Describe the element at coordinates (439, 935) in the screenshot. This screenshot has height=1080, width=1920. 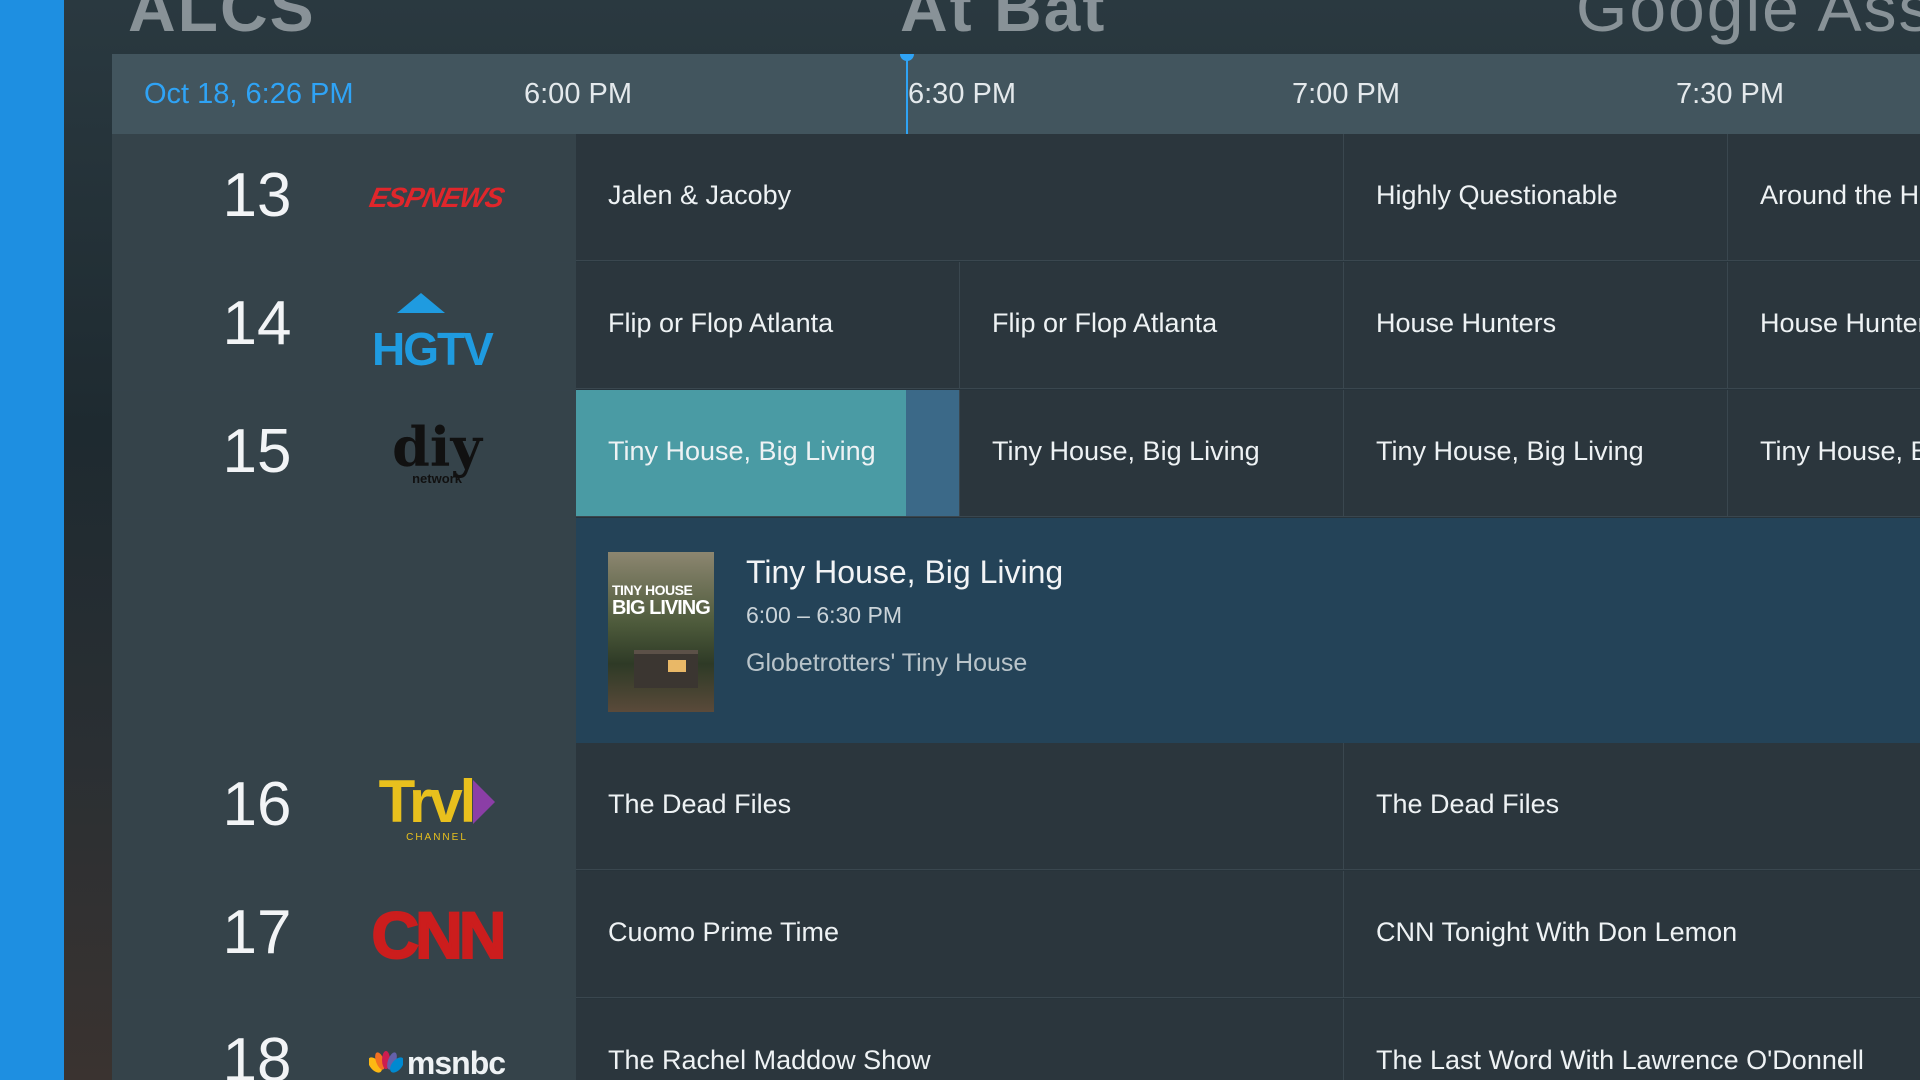
I see `cnn-logo: CNN` at that location.